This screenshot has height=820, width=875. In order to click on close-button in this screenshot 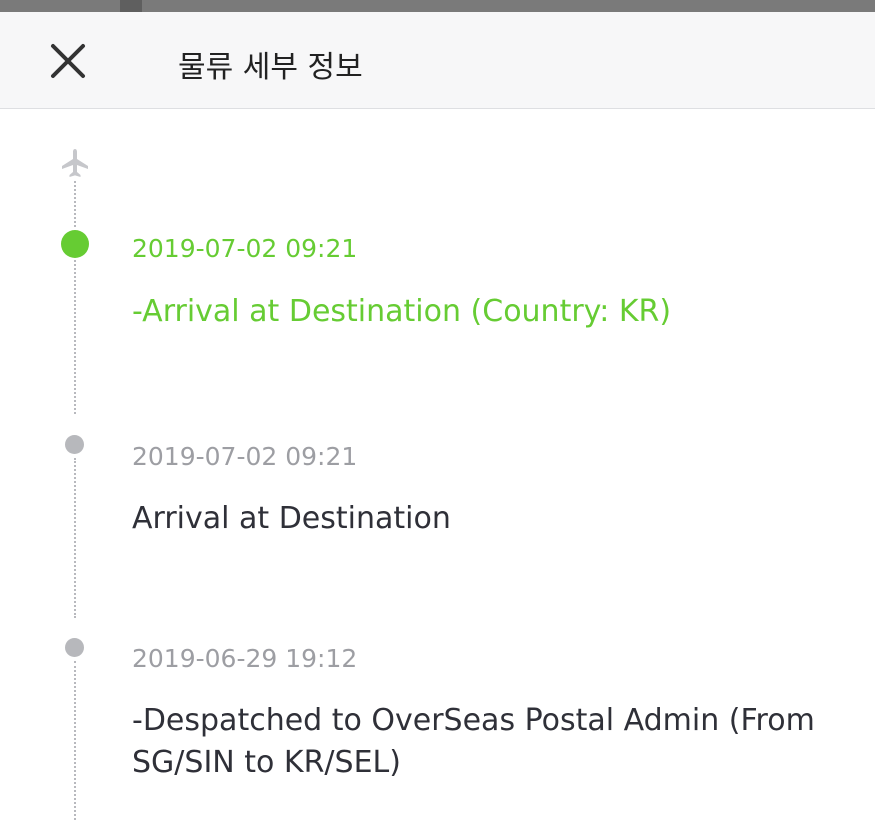, I will do `click(68, 63)`.